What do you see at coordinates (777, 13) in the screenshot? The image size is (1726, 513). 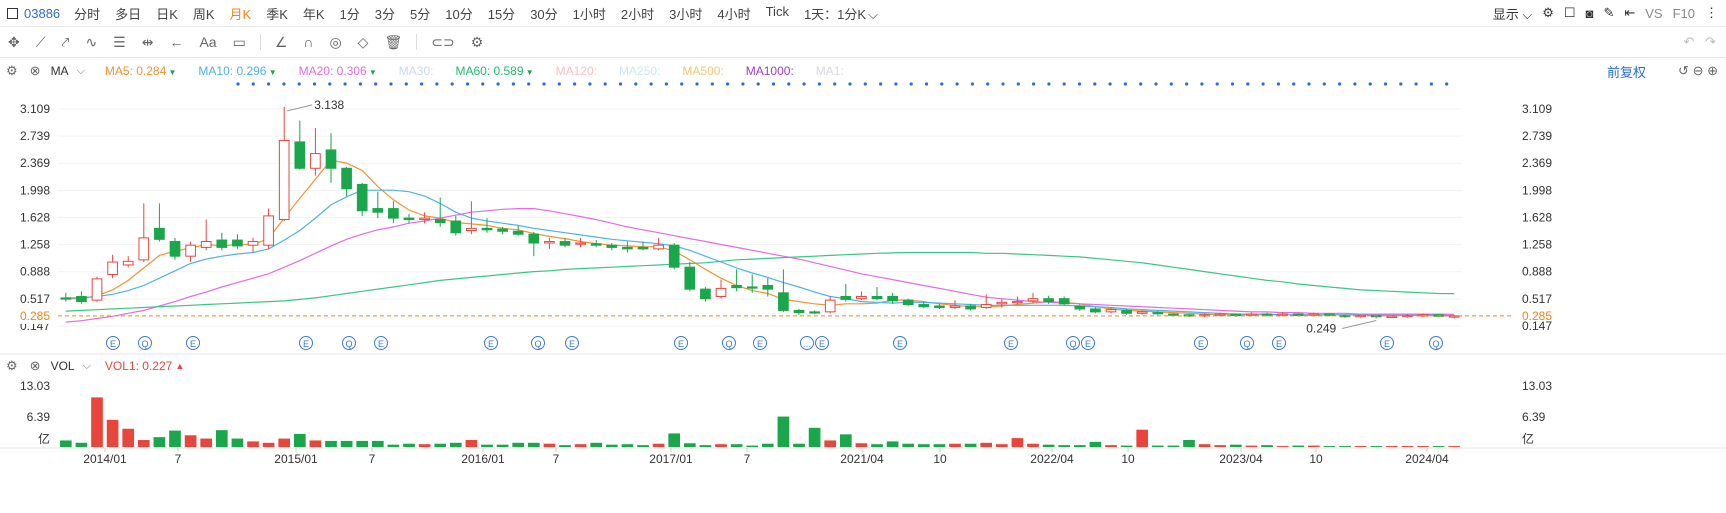 I see `period-tab: Tick` at bounding box center [777, 13].